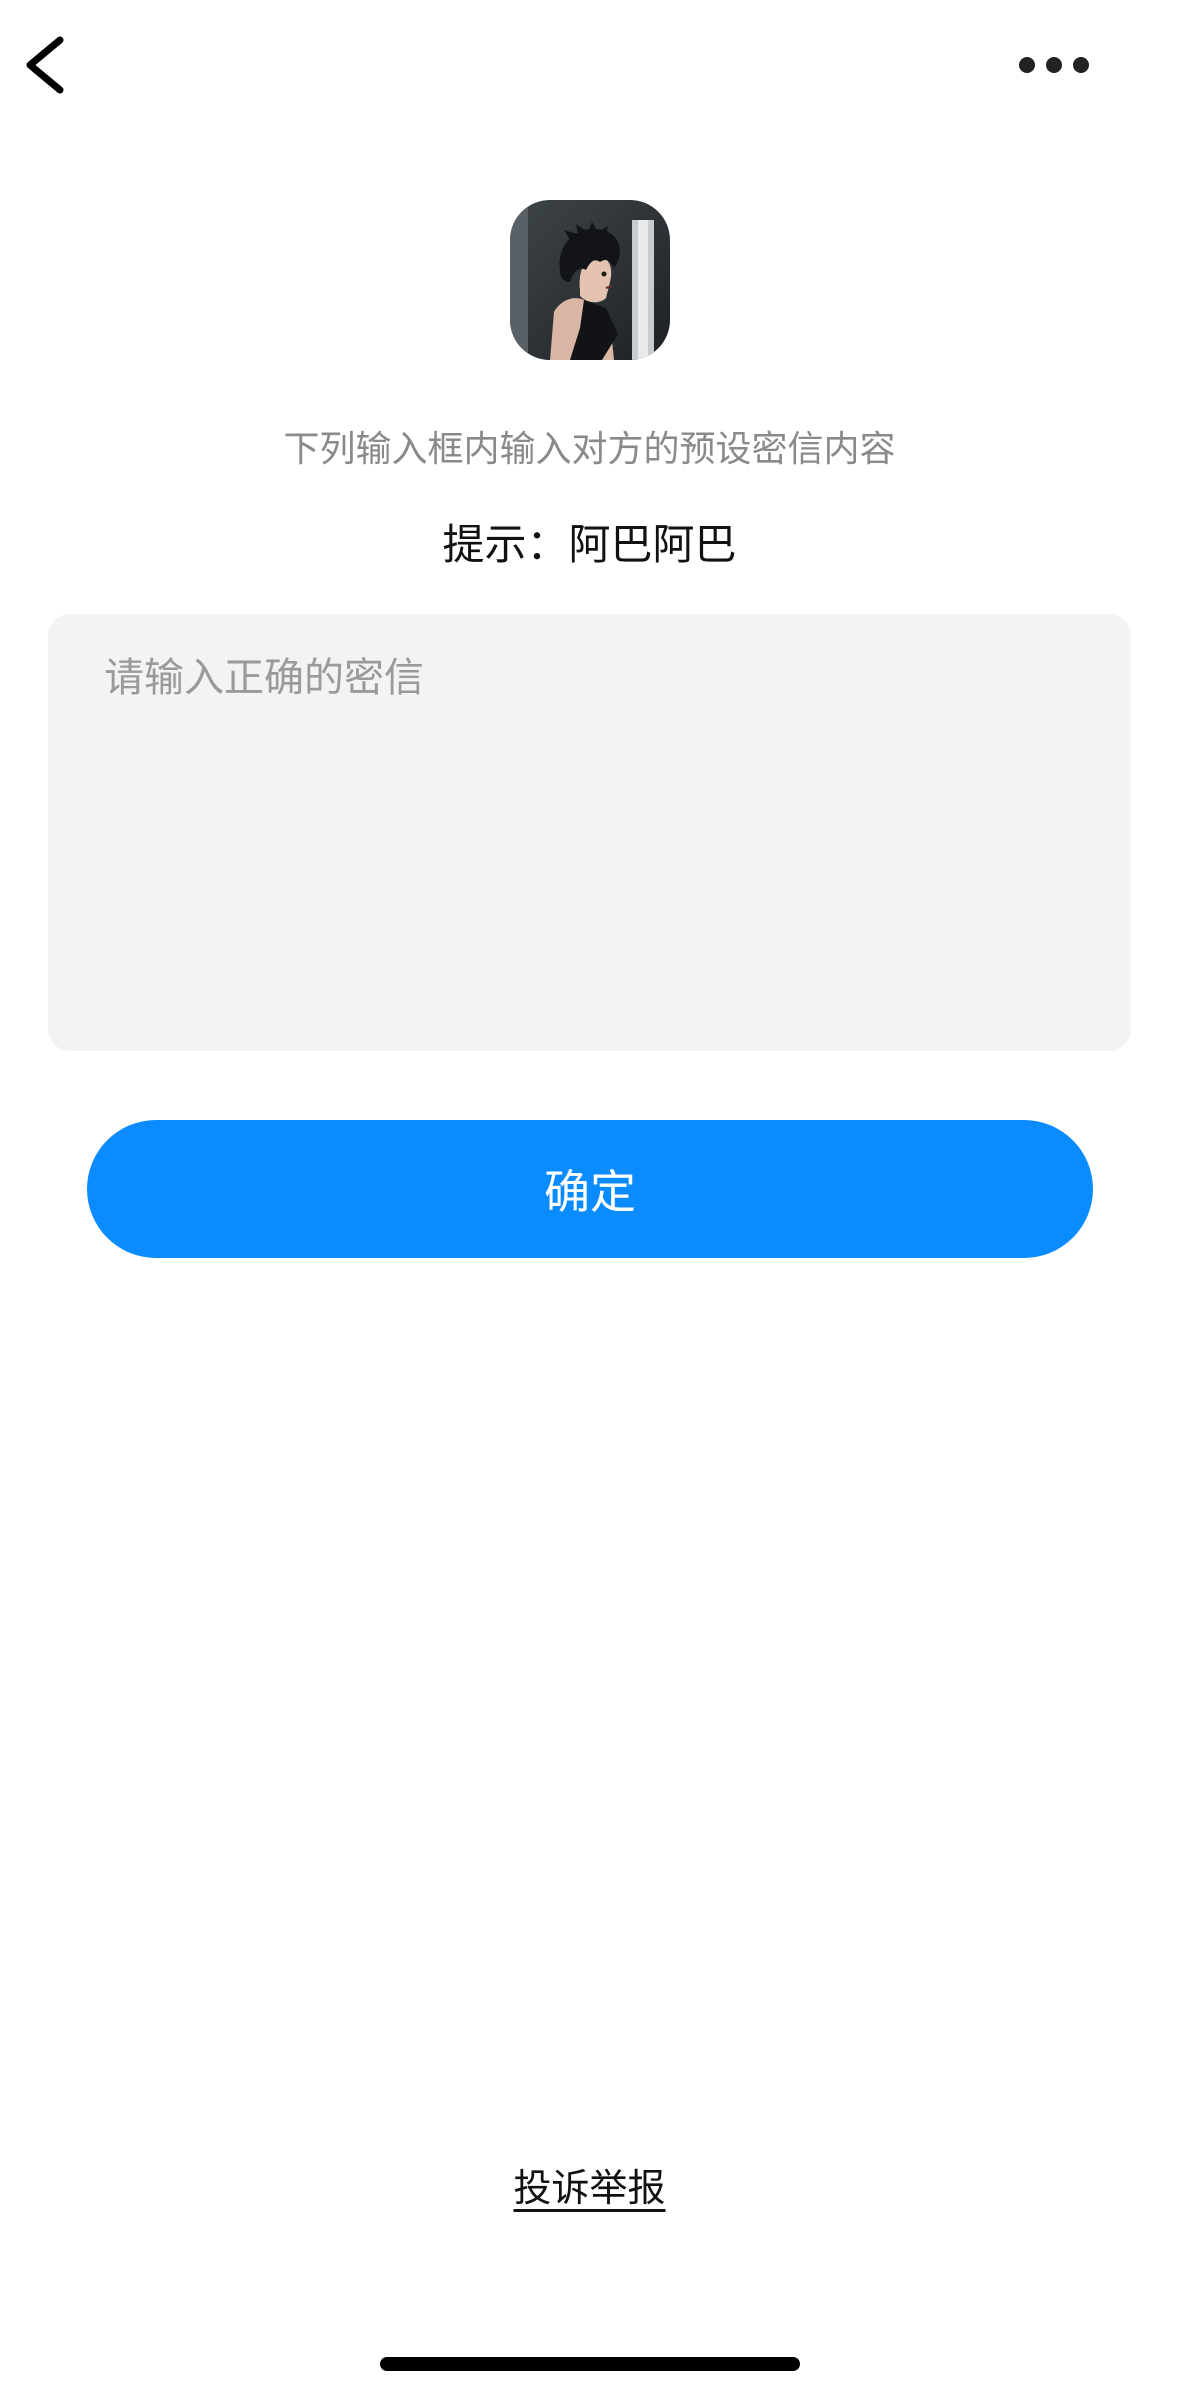  What do you see at coordinates (589, 2188) in the screenshot?
I see `report-link: 投诉举报` at bounding box center [589, 2188].